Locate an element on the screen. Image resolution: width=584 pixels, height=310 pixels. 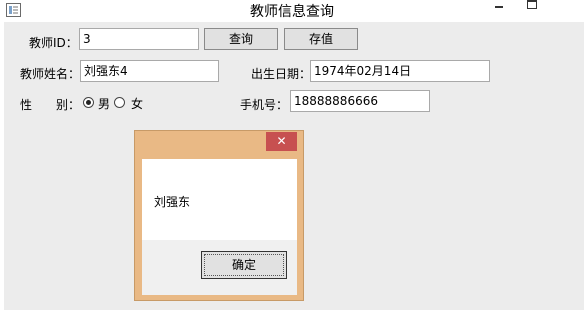
gender-female-radio is located at coordinates (119, 102).